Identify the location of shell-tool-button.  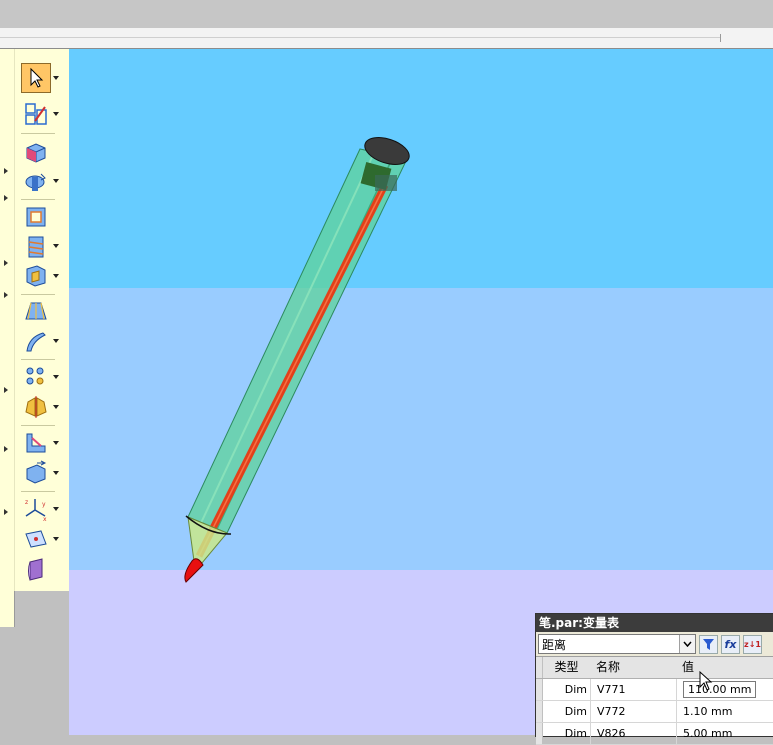
(36, 473).